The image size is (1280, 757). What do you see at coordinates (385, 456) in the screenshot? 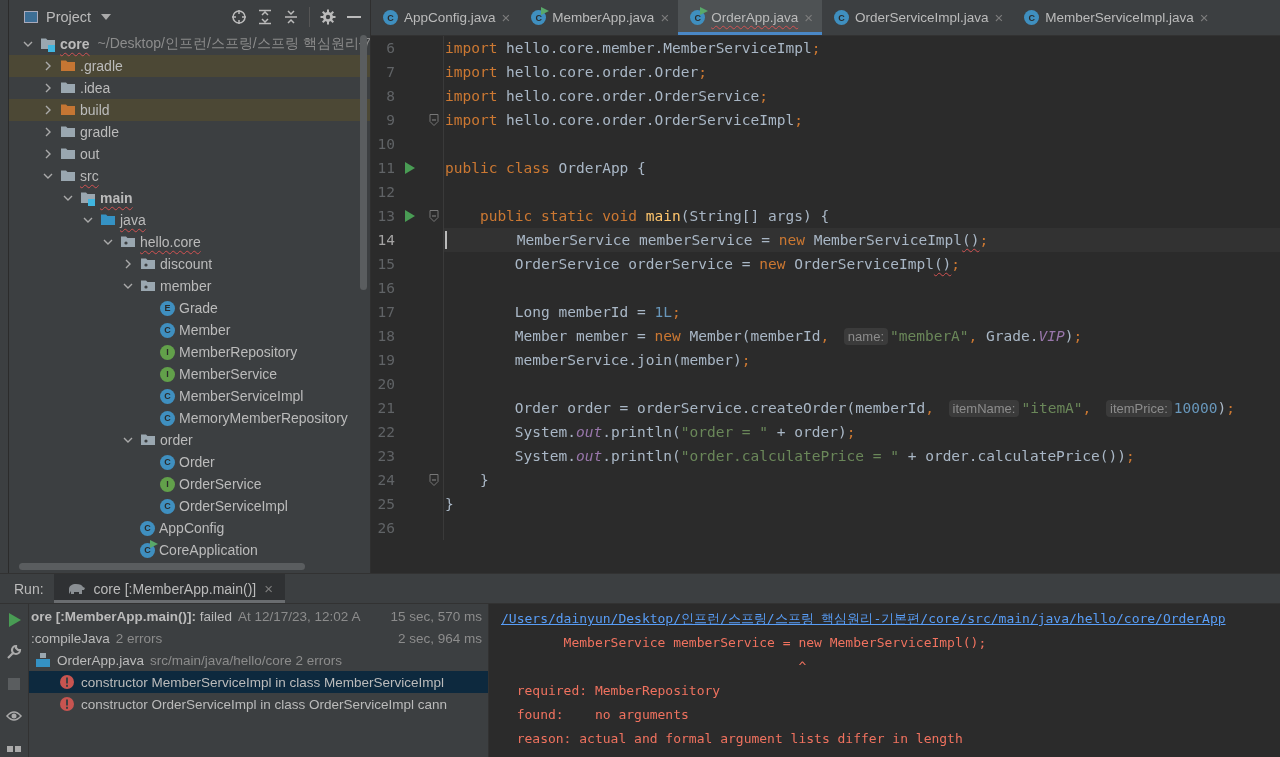
I see `line-number: 23` at bounding box center [385, 456].